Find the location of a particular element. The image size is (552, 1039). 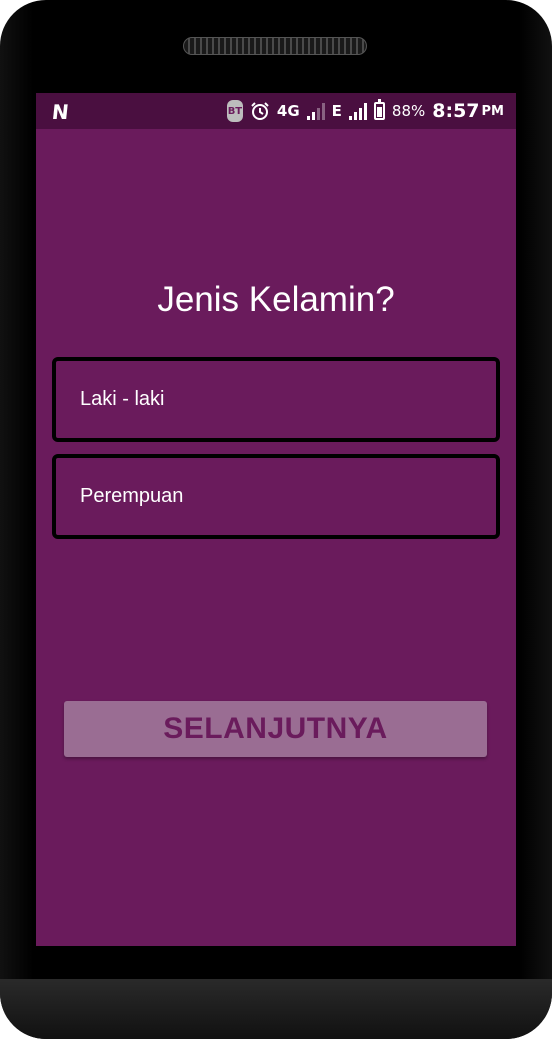

phone-bottom-bezel is located at coordinates (276, 1009).